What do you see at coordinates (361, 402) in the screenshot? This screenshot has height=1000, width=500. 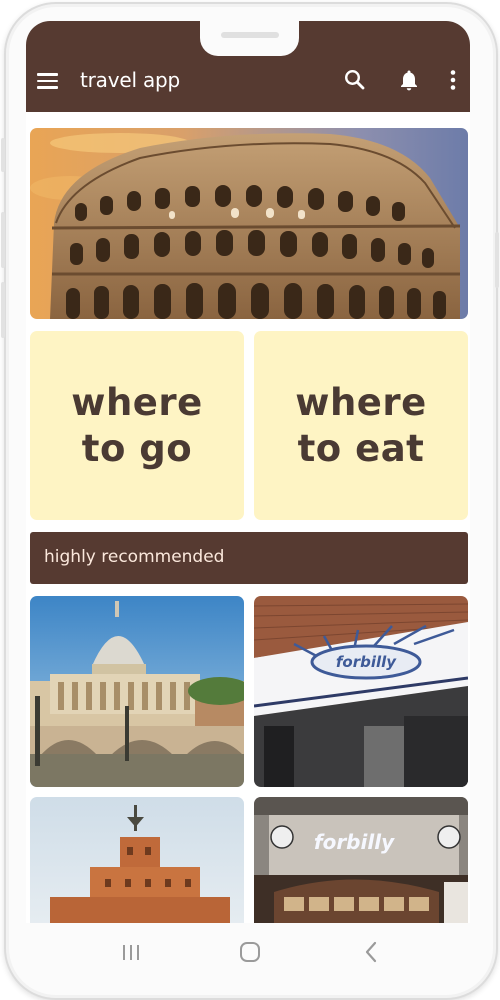 I see `where-to-eat-line1: where` at bounding box center [361, 402].